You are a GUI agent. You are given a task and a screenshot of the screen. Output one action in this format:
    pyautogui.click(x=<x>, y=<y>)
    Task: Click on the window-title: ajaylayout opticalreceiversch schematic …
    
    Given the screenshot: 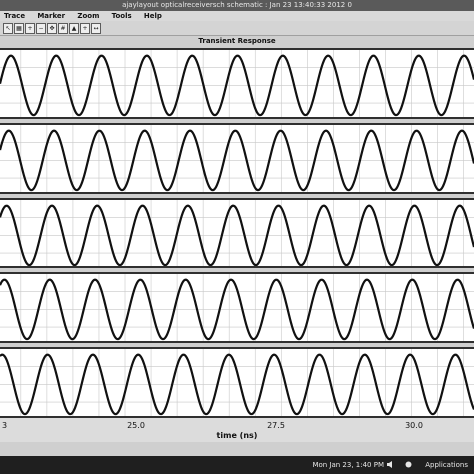 What is the action you would take?
    pyautogui.click(x=237, y=5)
    